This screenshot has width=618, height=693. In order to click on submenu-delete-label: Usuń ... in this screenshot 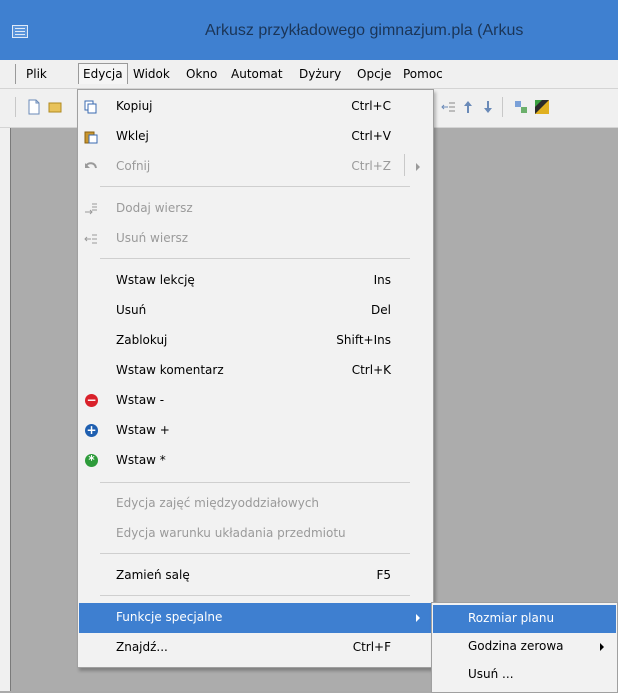, I will do `click(491, 674)`.